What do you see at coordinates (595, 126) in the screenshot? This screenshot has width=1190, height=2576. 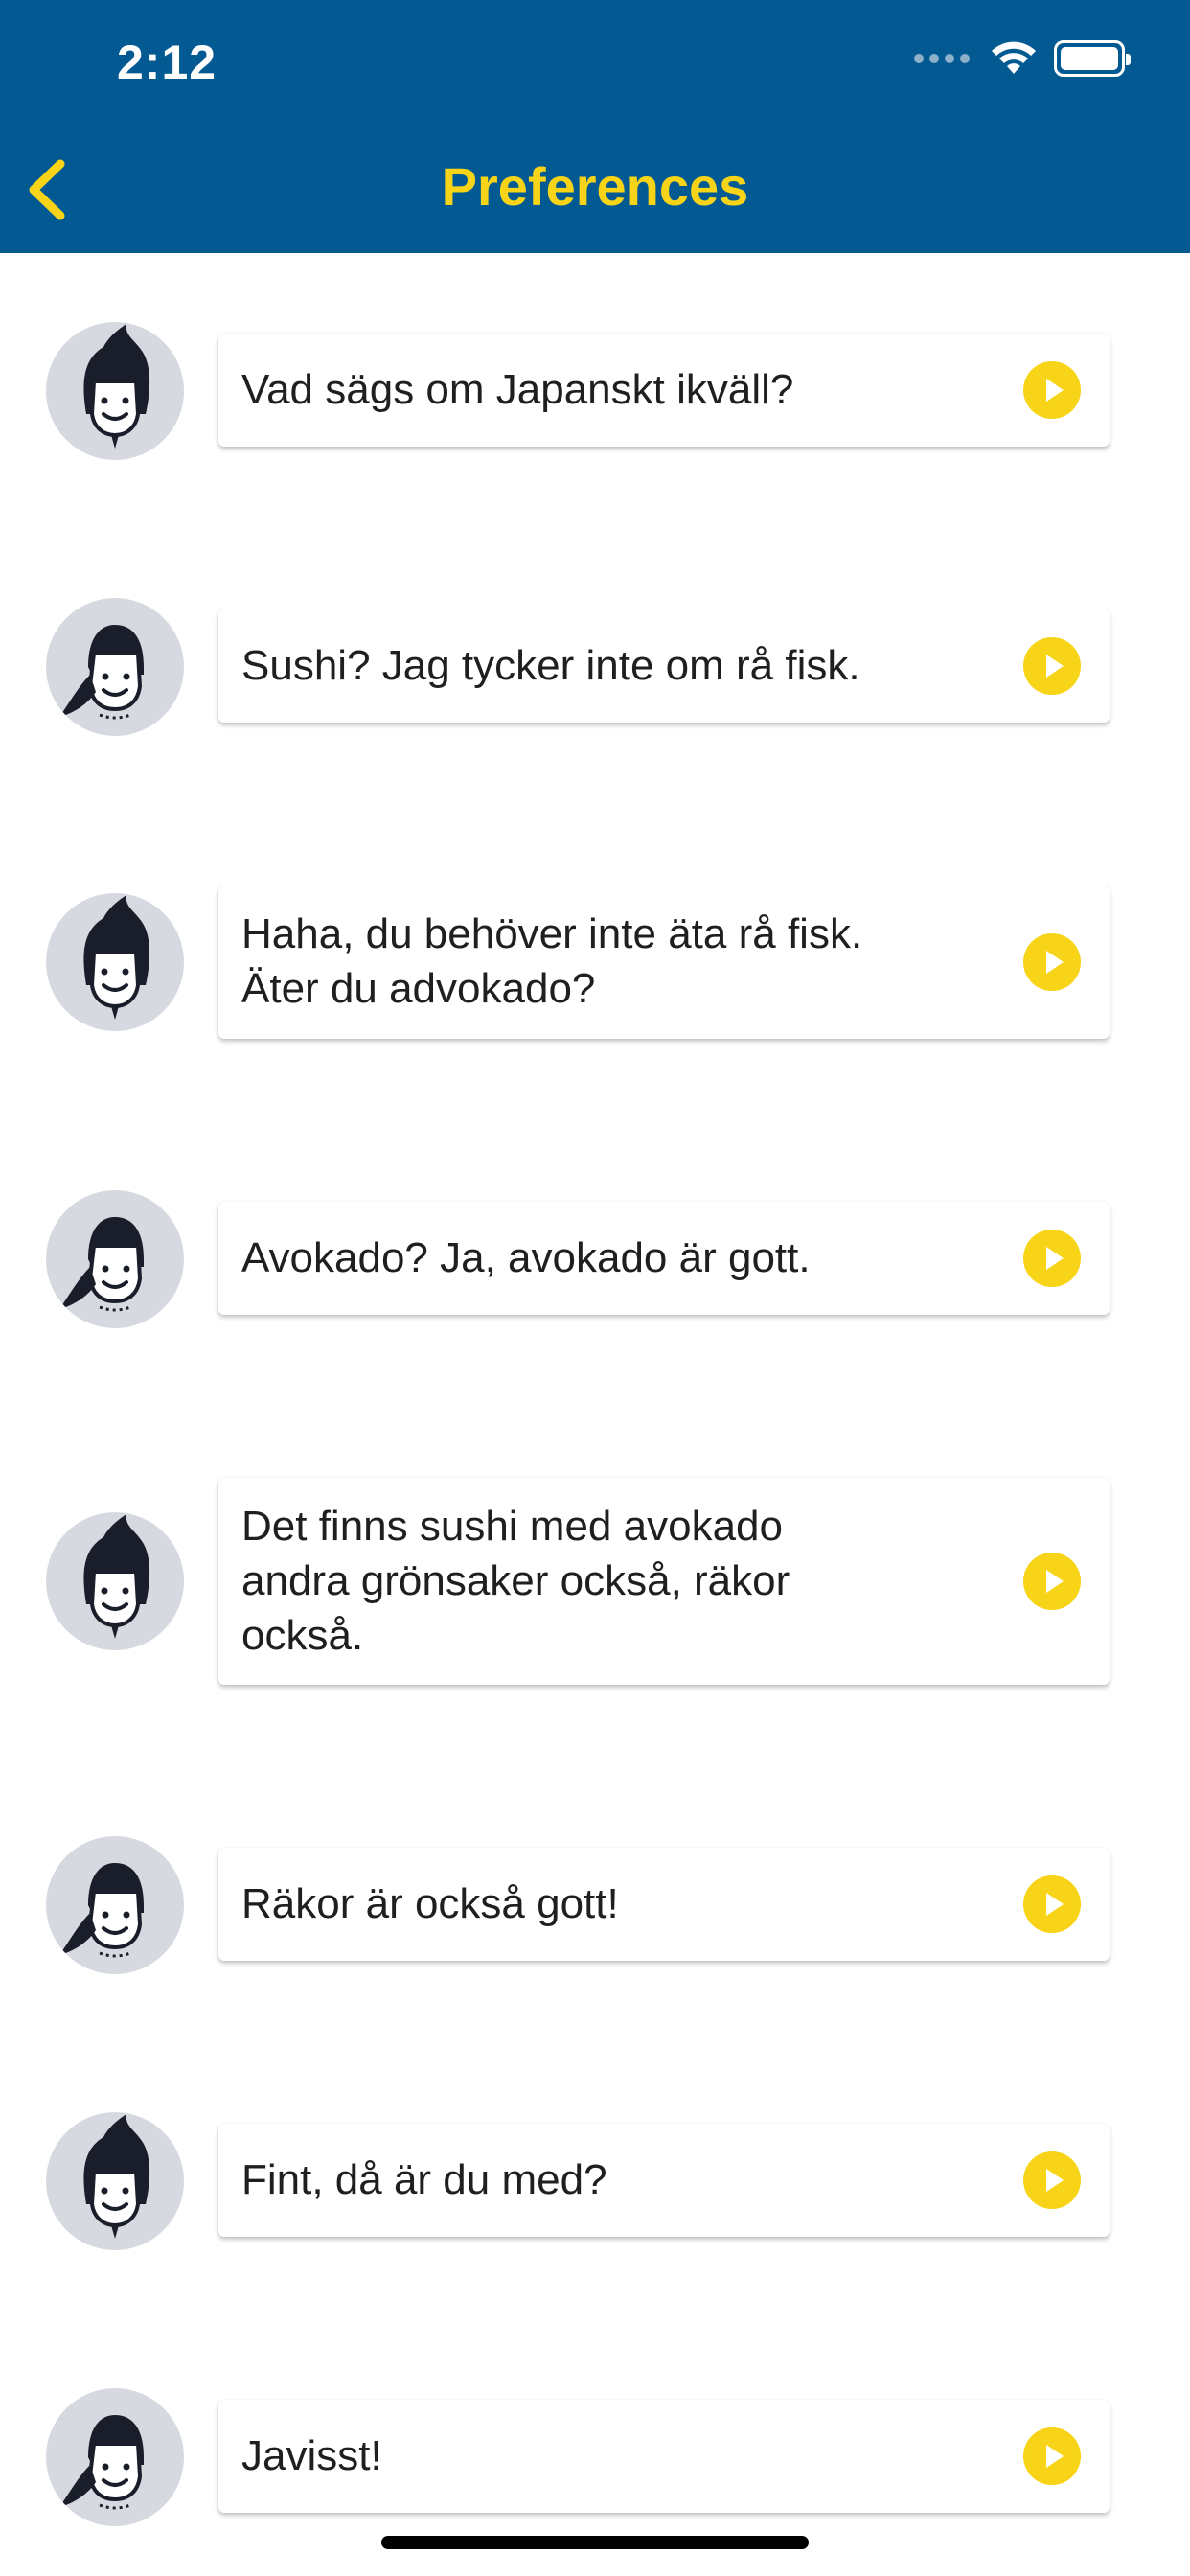 I see `navigation-header: 2:12 Preferences` at bounding box center [595, 126].